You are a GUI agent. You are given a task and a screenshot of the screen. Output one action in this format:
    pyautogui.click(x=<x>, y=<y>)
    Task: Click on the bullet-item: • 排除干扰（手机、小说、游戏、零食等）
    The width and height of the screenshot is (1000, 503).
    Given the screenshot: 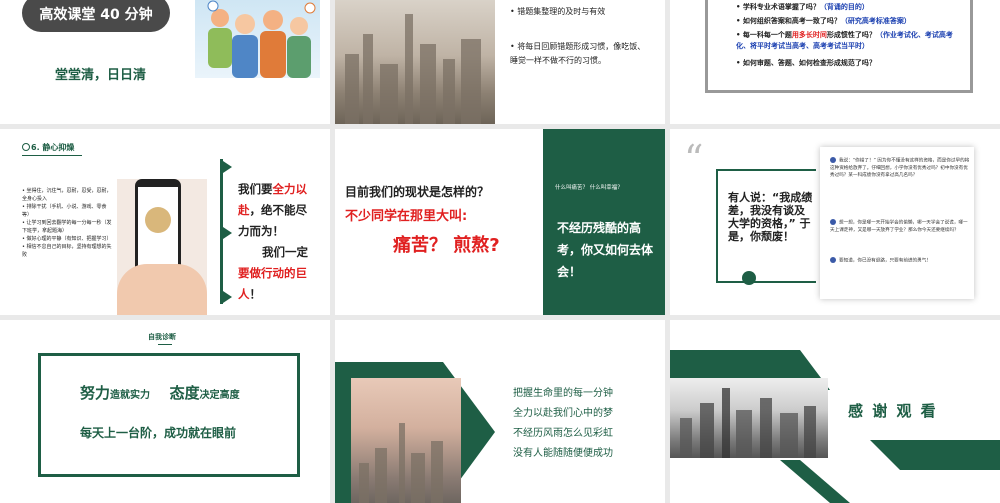 What is the action you would take?
    pyautogui.click(x=64, y=211)
    